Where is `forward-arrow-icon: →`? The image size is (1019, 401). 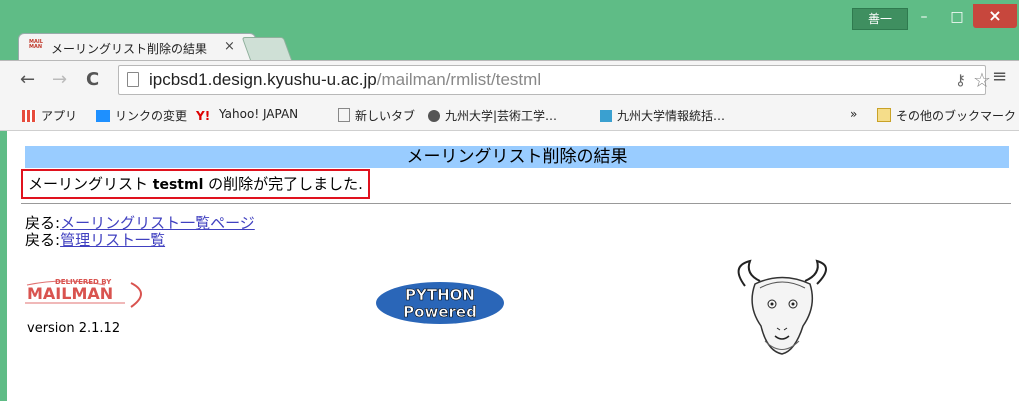
forward-arrow-icon: → is located at coordinates (59, 79).